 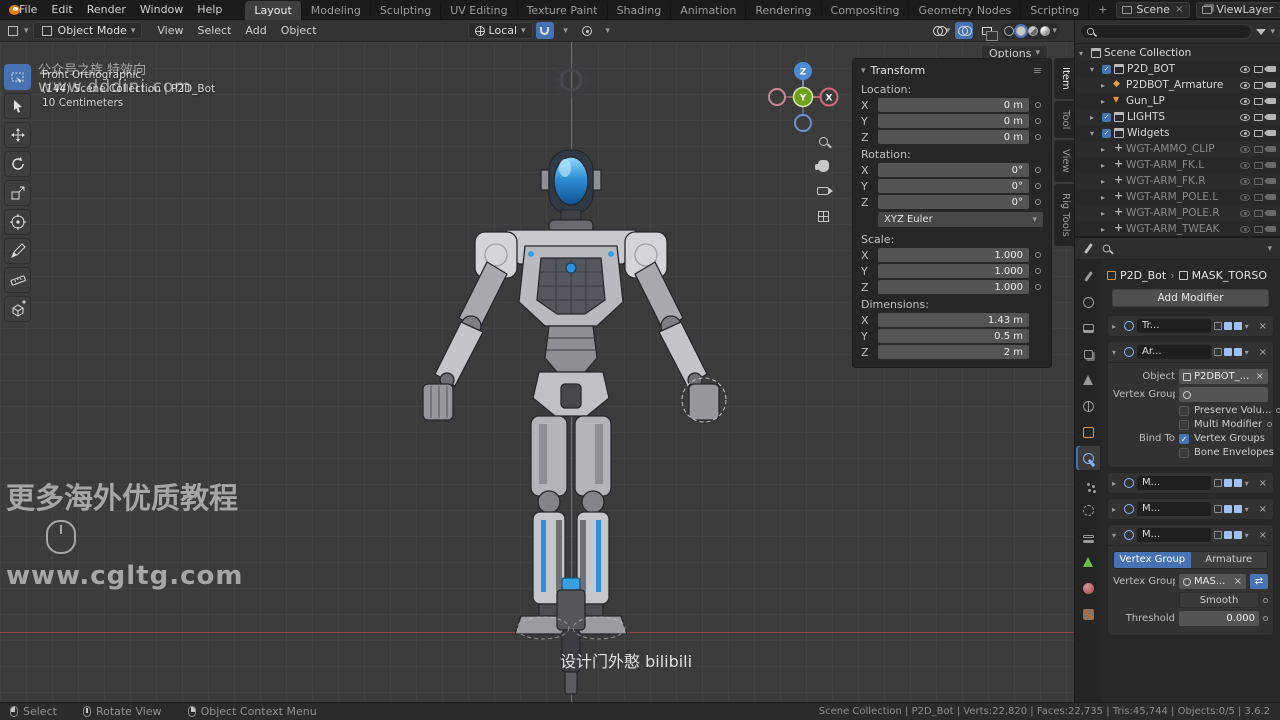 I want to click on proportional-edit-toggle, so click(x=587, y=30).